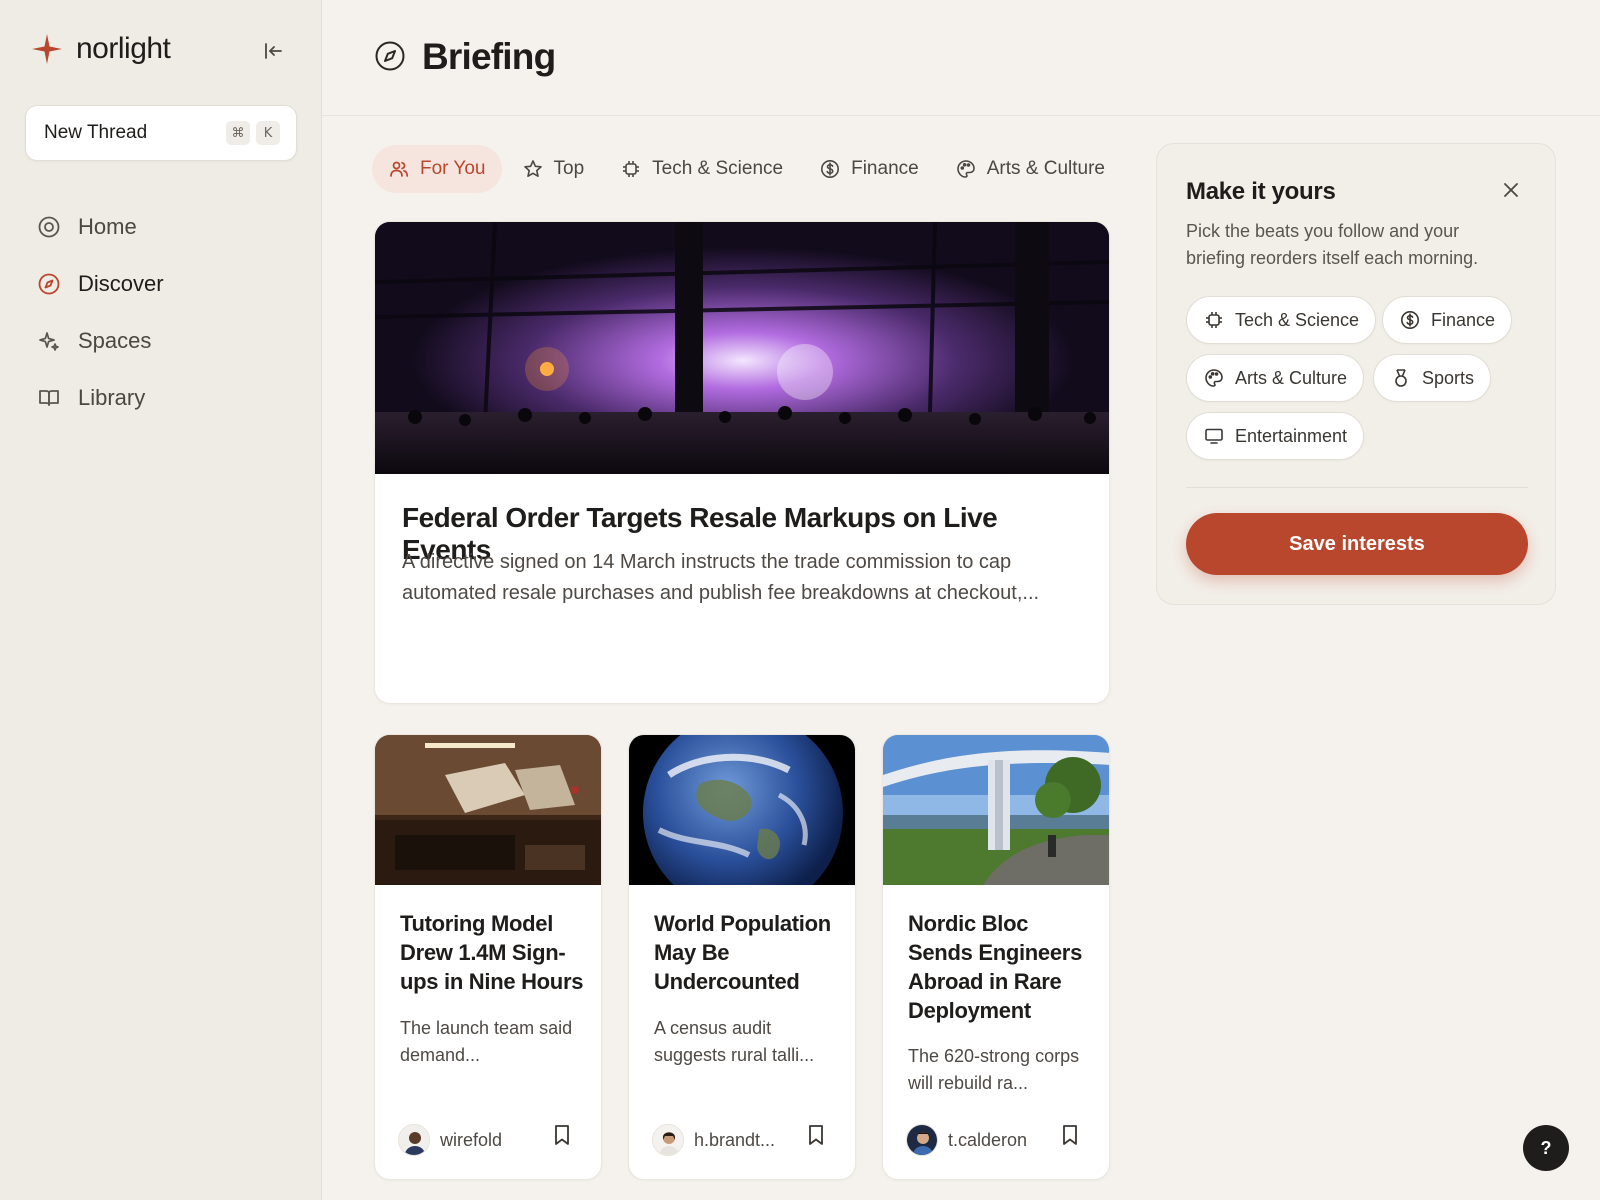 The image size is (1600, 1200). Describe the element at coordinates (115, 340) in the screenshot. I see `sidebar-item-label: Spaces` at that location.